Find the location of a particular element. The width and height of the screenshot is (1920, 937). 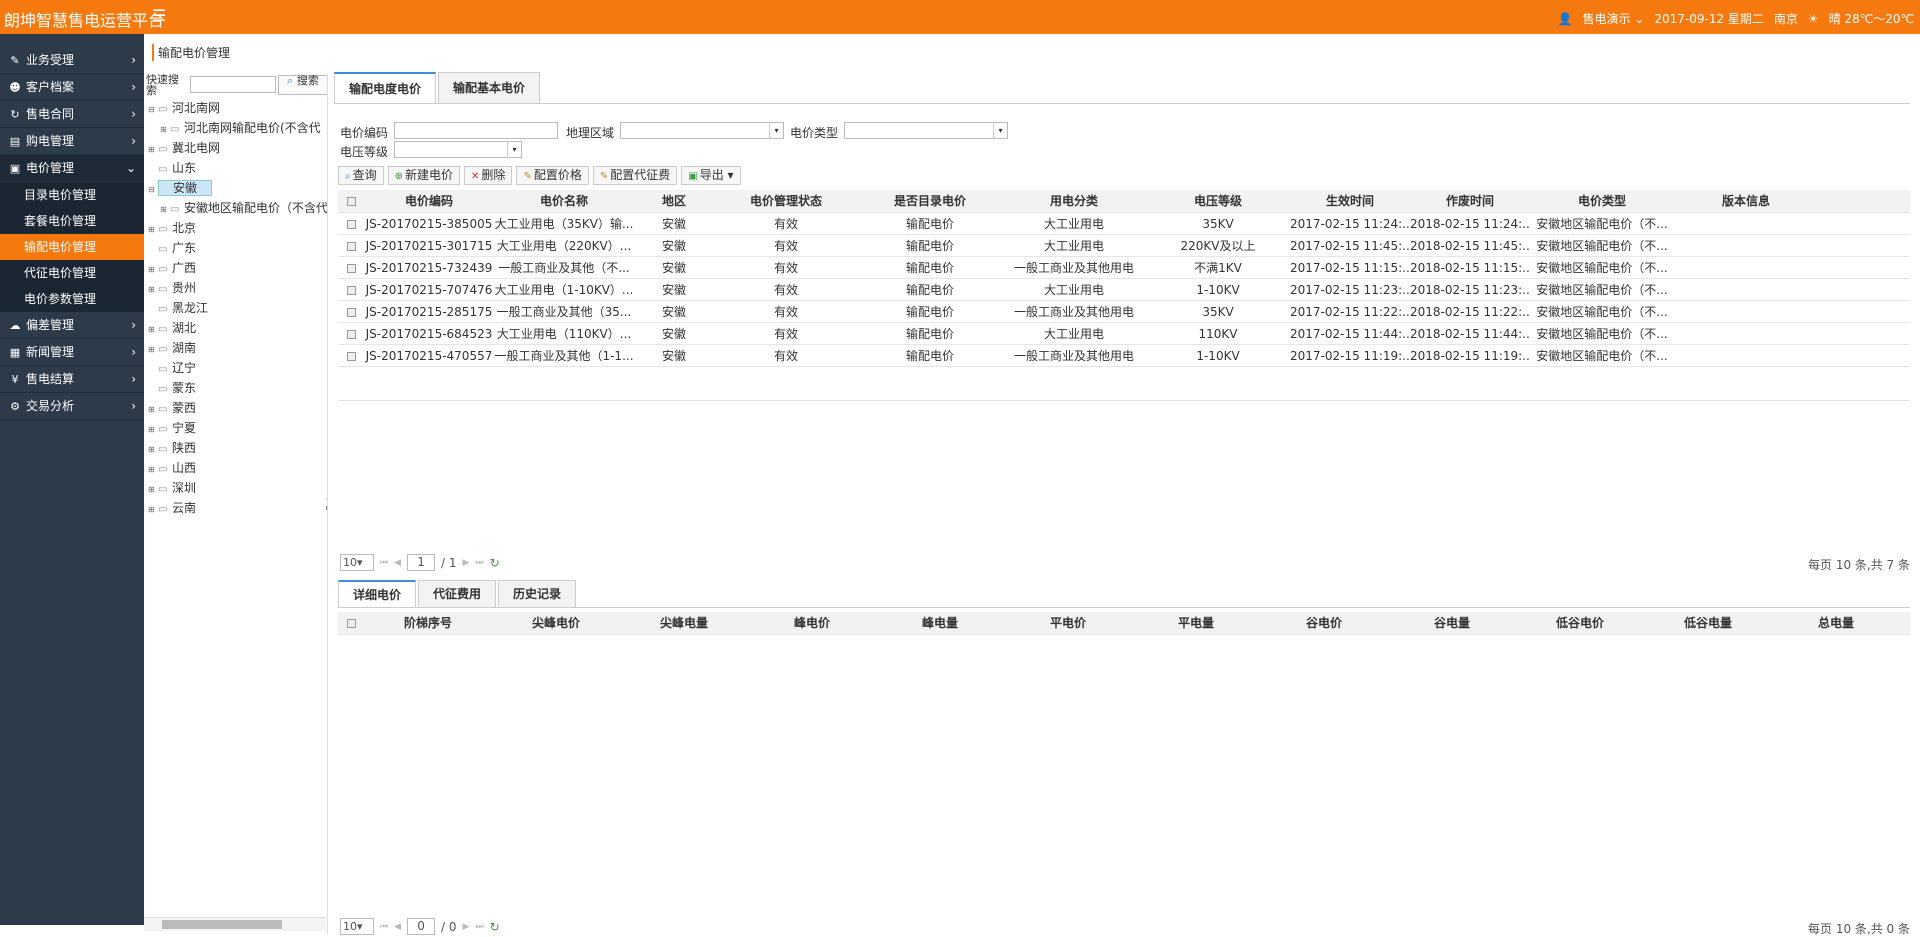

col-header: 谷电价 is located at coordinates (1324, 623).